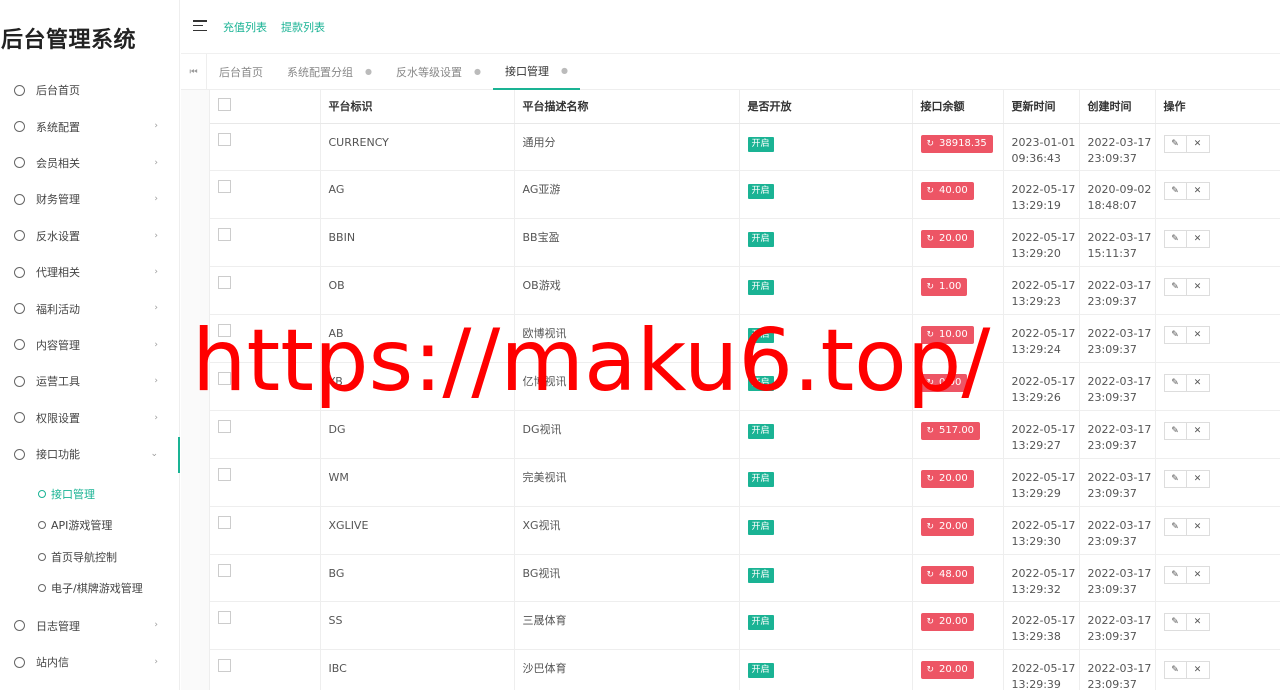  Describe the element at coordinates (90, 662) in the screenshot. I see `sidebar-item: 站内信 ›` at that location.